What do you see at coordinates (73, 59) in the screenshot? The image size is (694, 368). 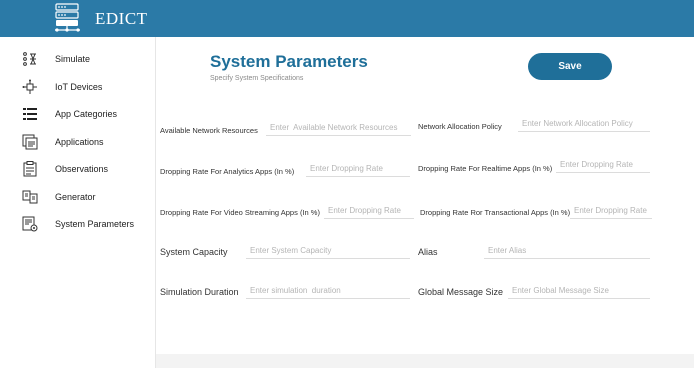 I see `sidebar-item-label: Simulate` at bounding box center [73, 59].